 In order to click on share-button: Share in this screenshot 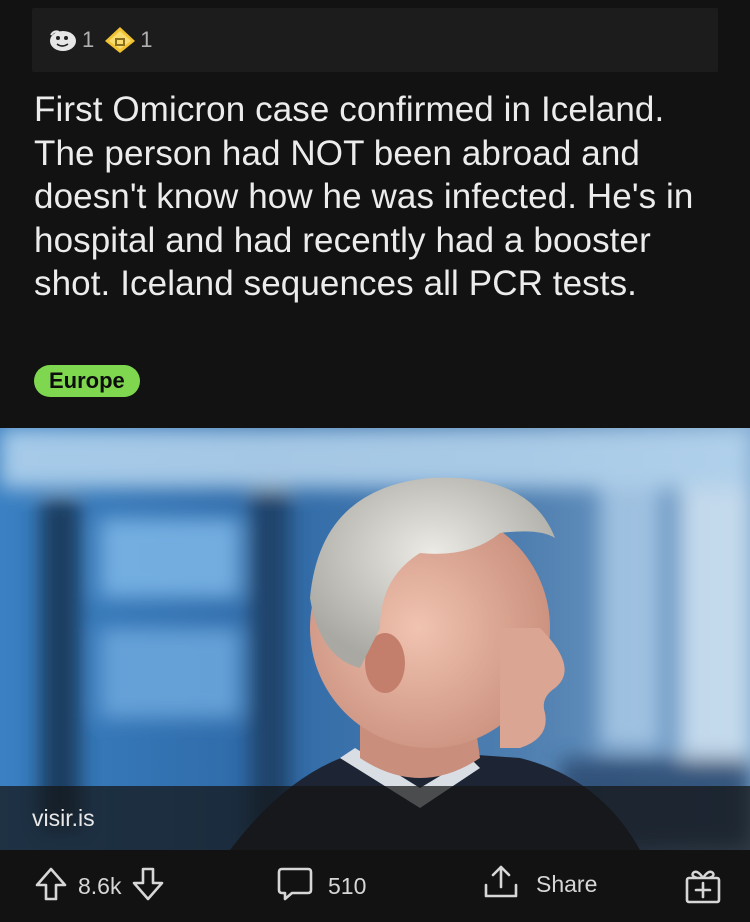, I will do `click(539, 884)`.